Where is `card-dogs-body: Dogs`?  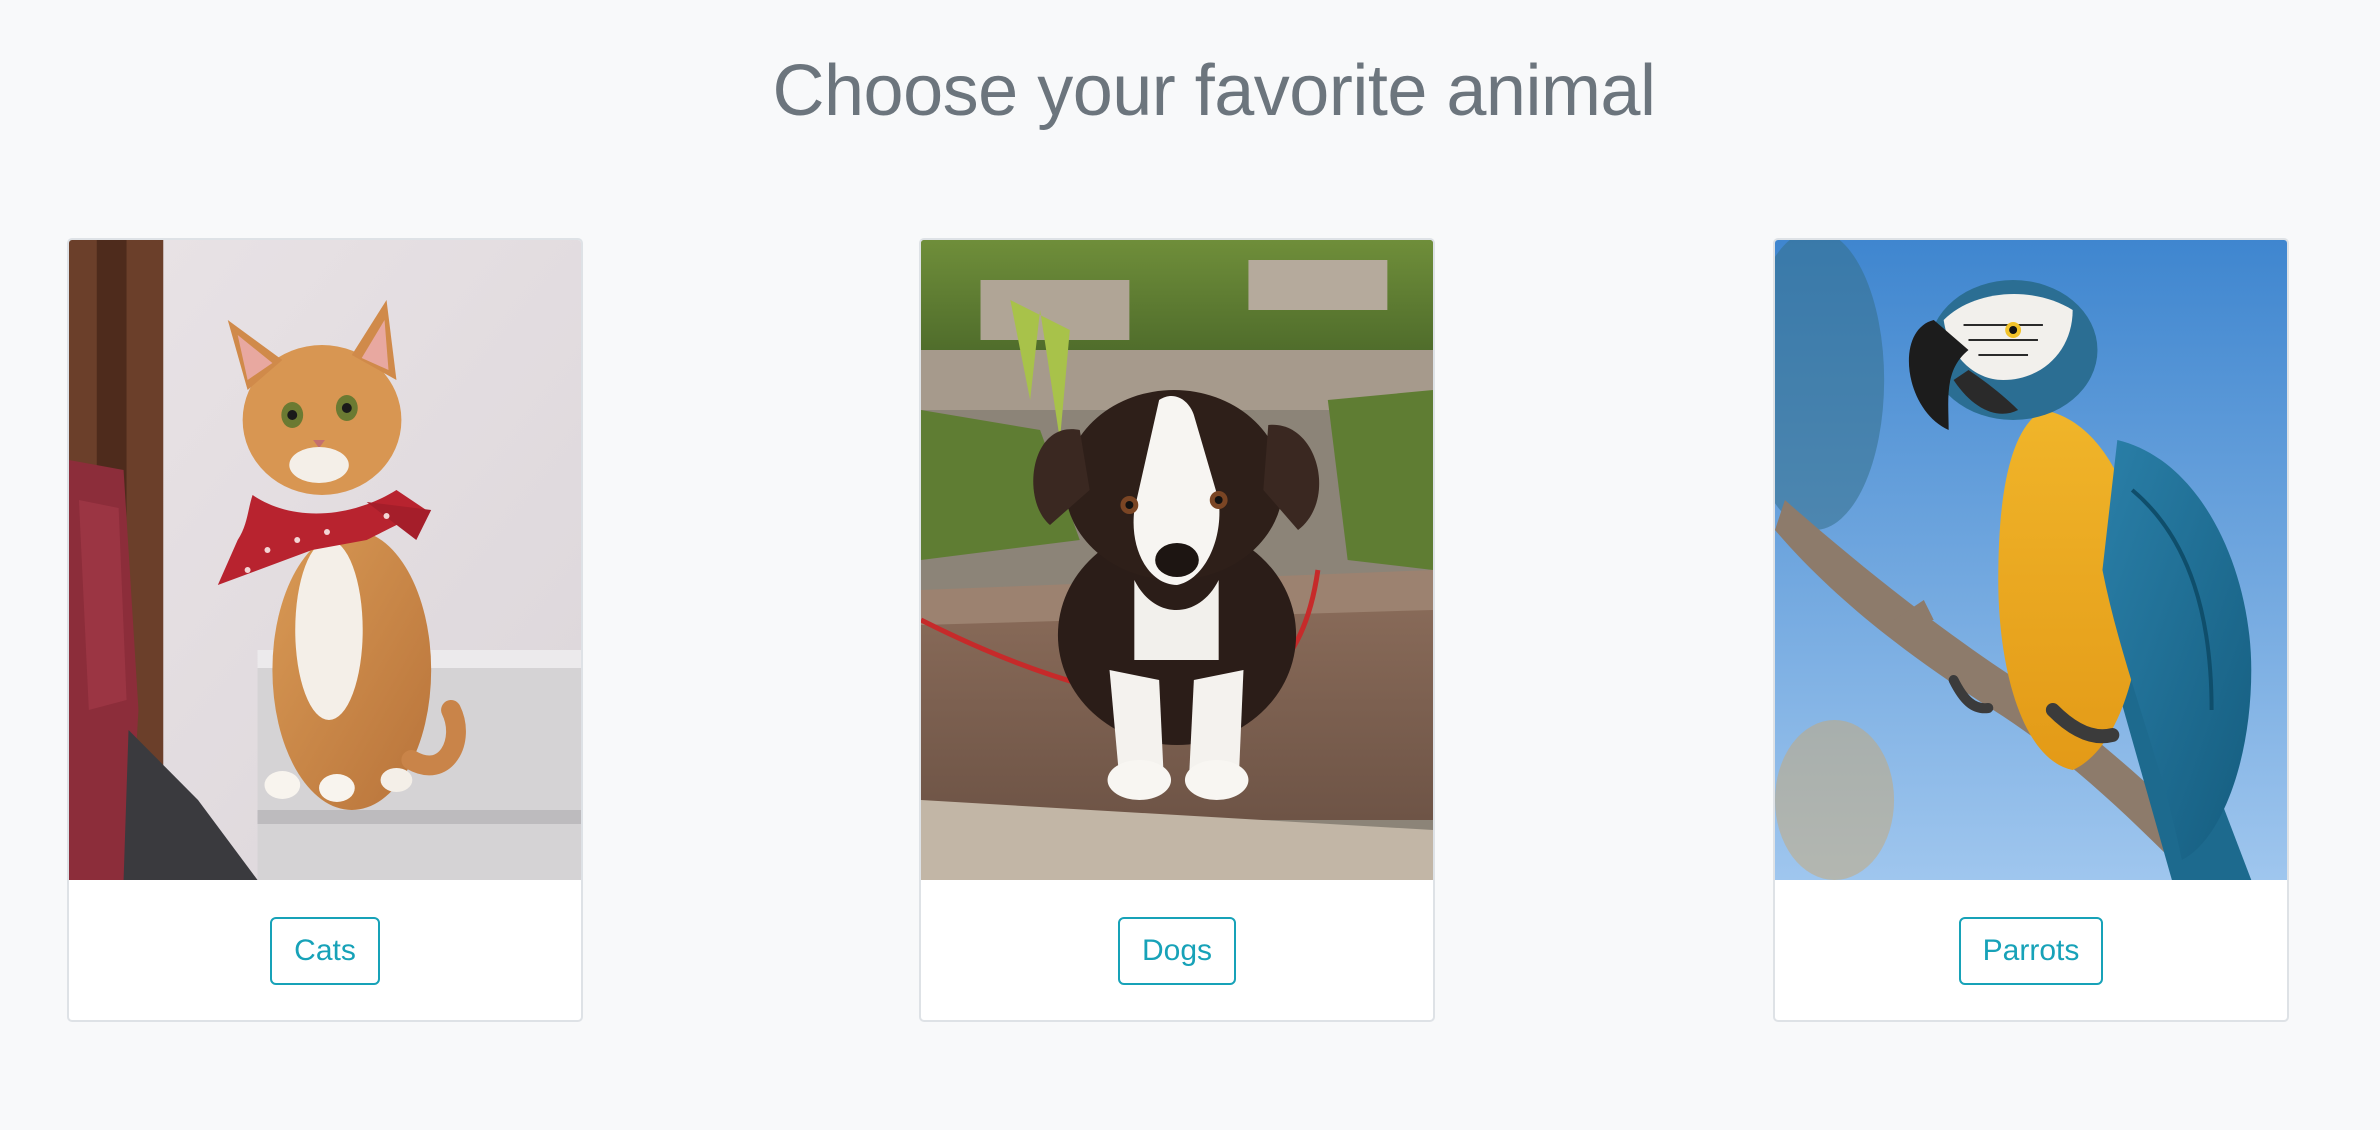
card-dogs-body: Dogs is located at coordinates (1177, 950).